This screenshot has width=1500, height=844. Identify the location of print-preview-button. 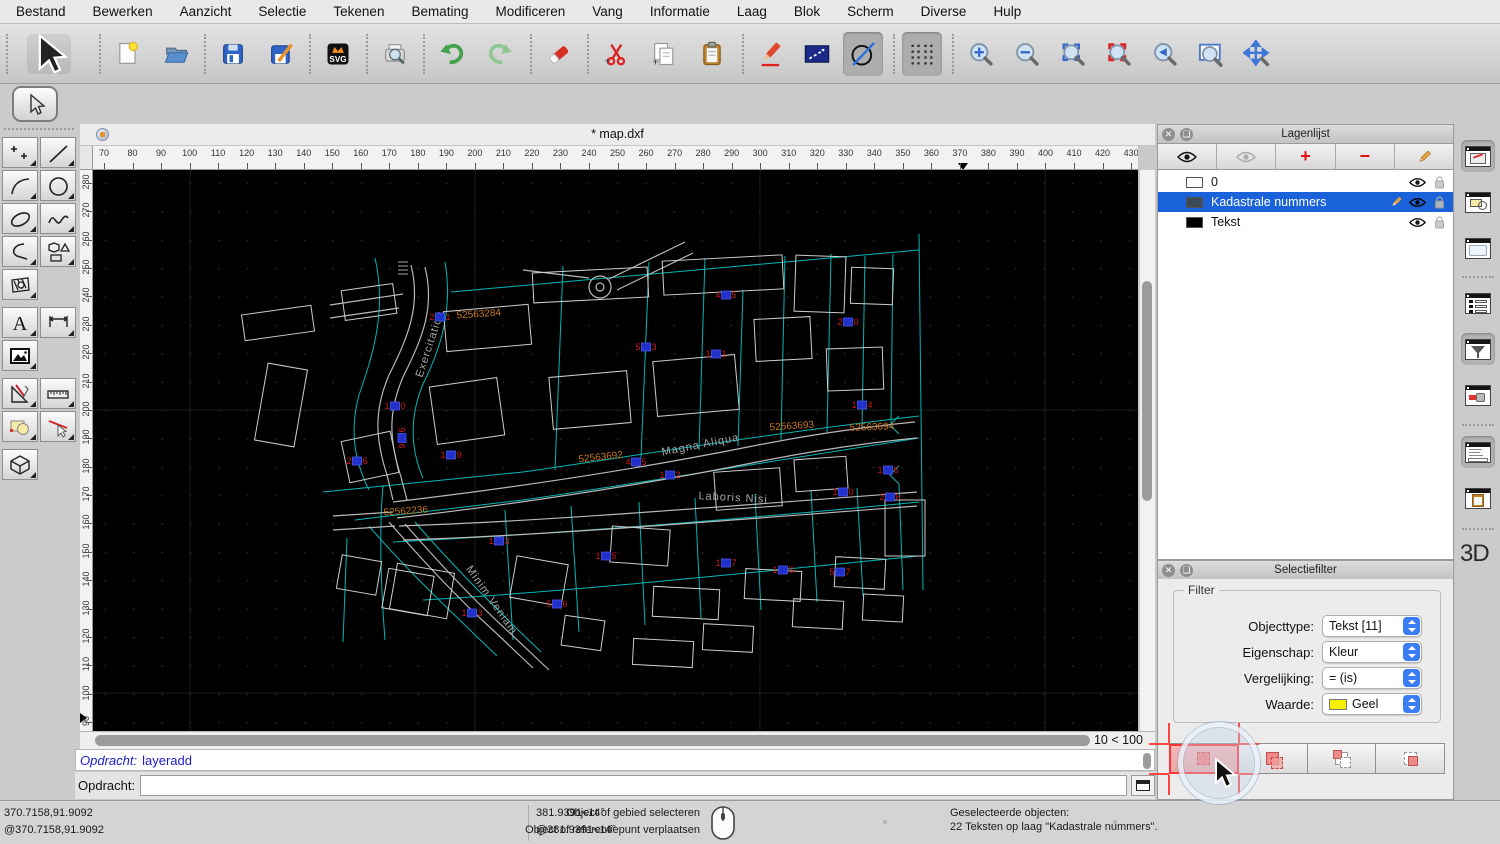
(395, 54).